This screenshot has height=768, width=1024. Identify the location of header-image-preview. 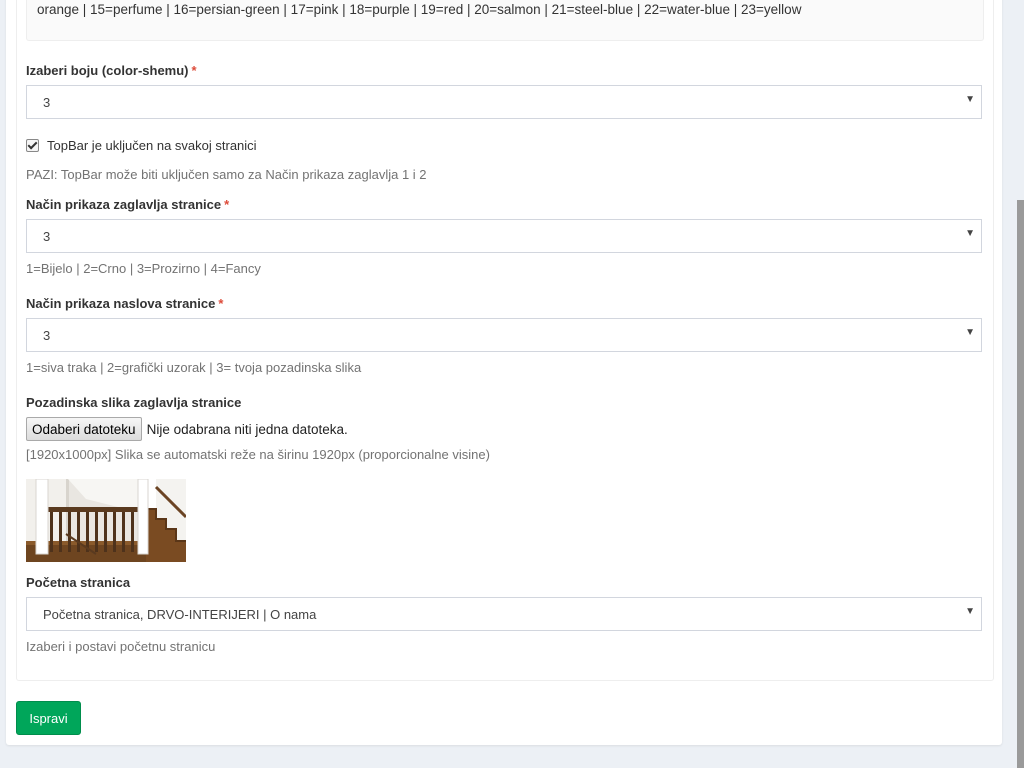
(106, 520).